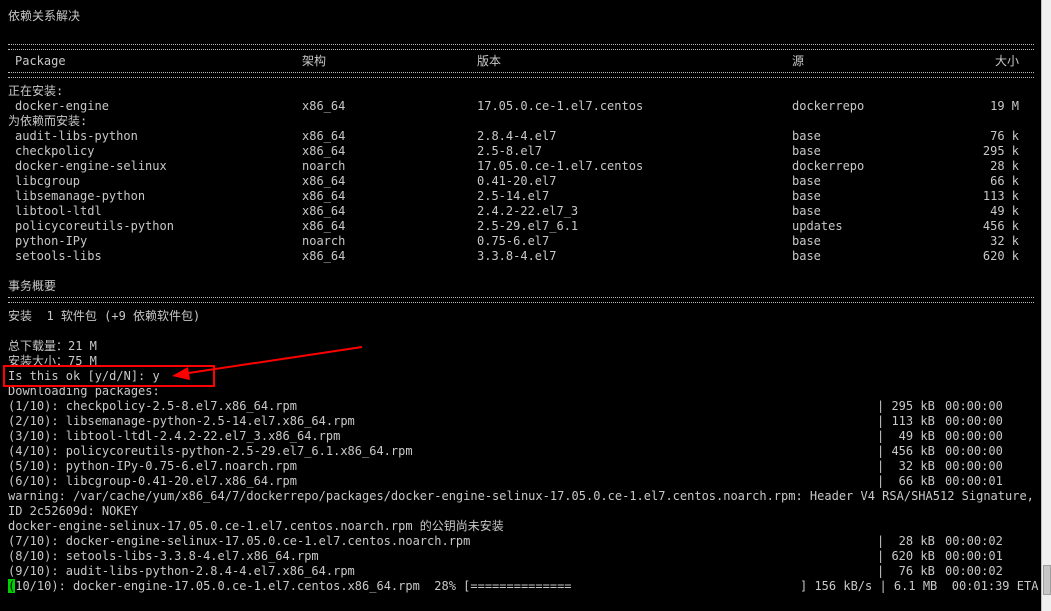  What do you see at coordinates (267, 363) in the screenshot?
I see `annotation-arrow-icon` at bounding box center [267, 363].